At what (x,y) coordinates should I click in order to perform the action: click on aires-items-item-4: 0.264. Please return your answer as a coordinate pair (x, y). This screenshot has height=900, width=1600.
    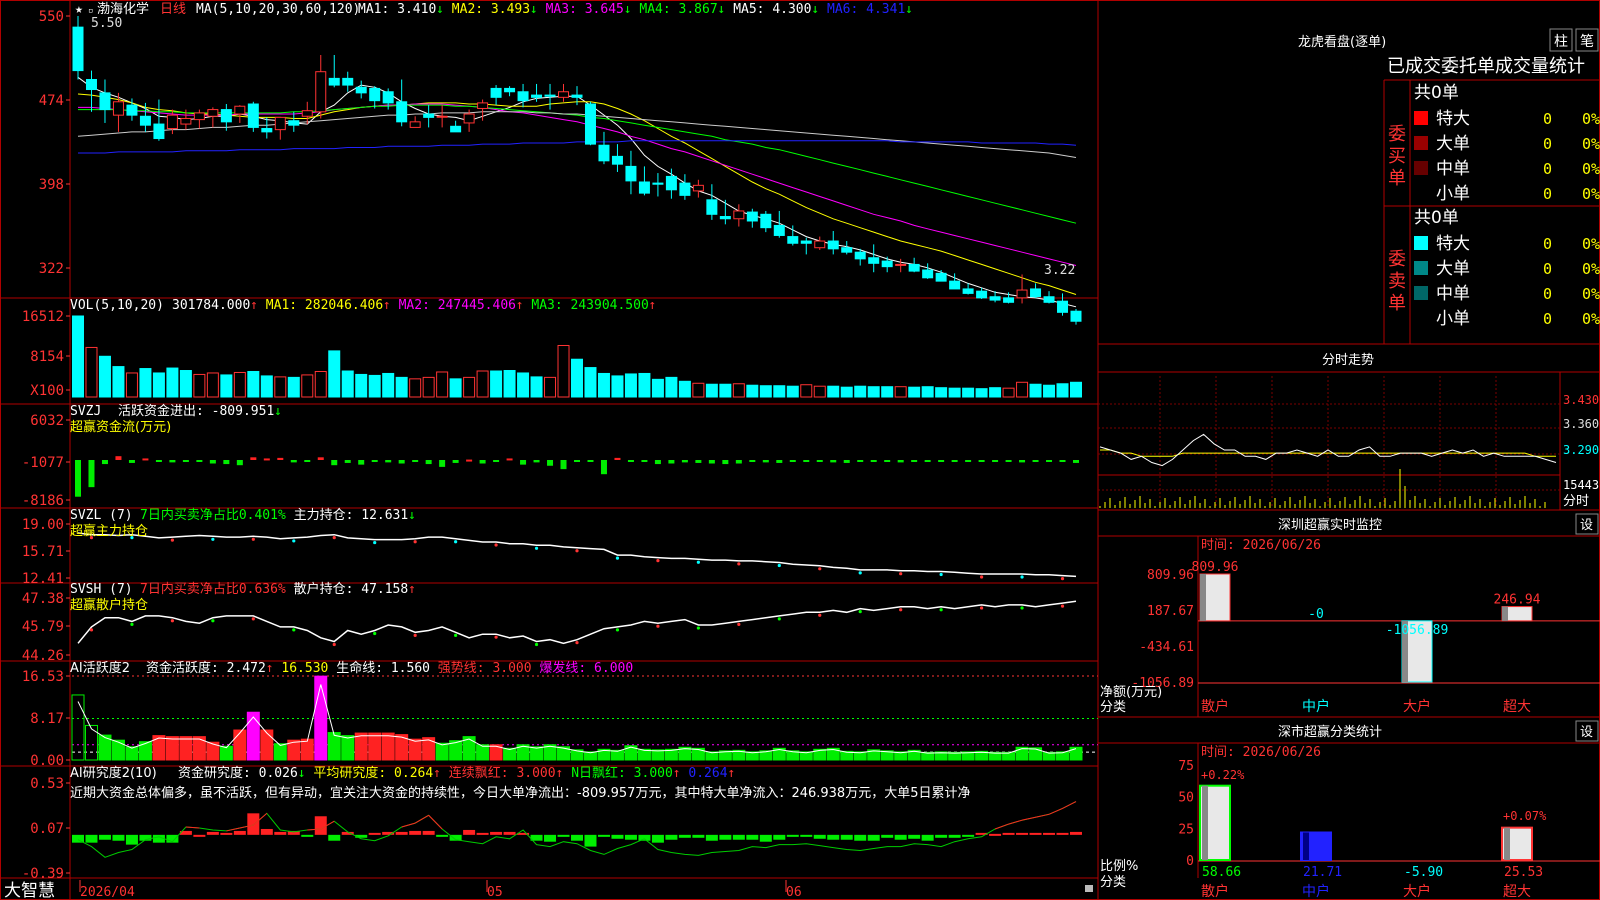
    Looking at the image, I should click on (707, 773).